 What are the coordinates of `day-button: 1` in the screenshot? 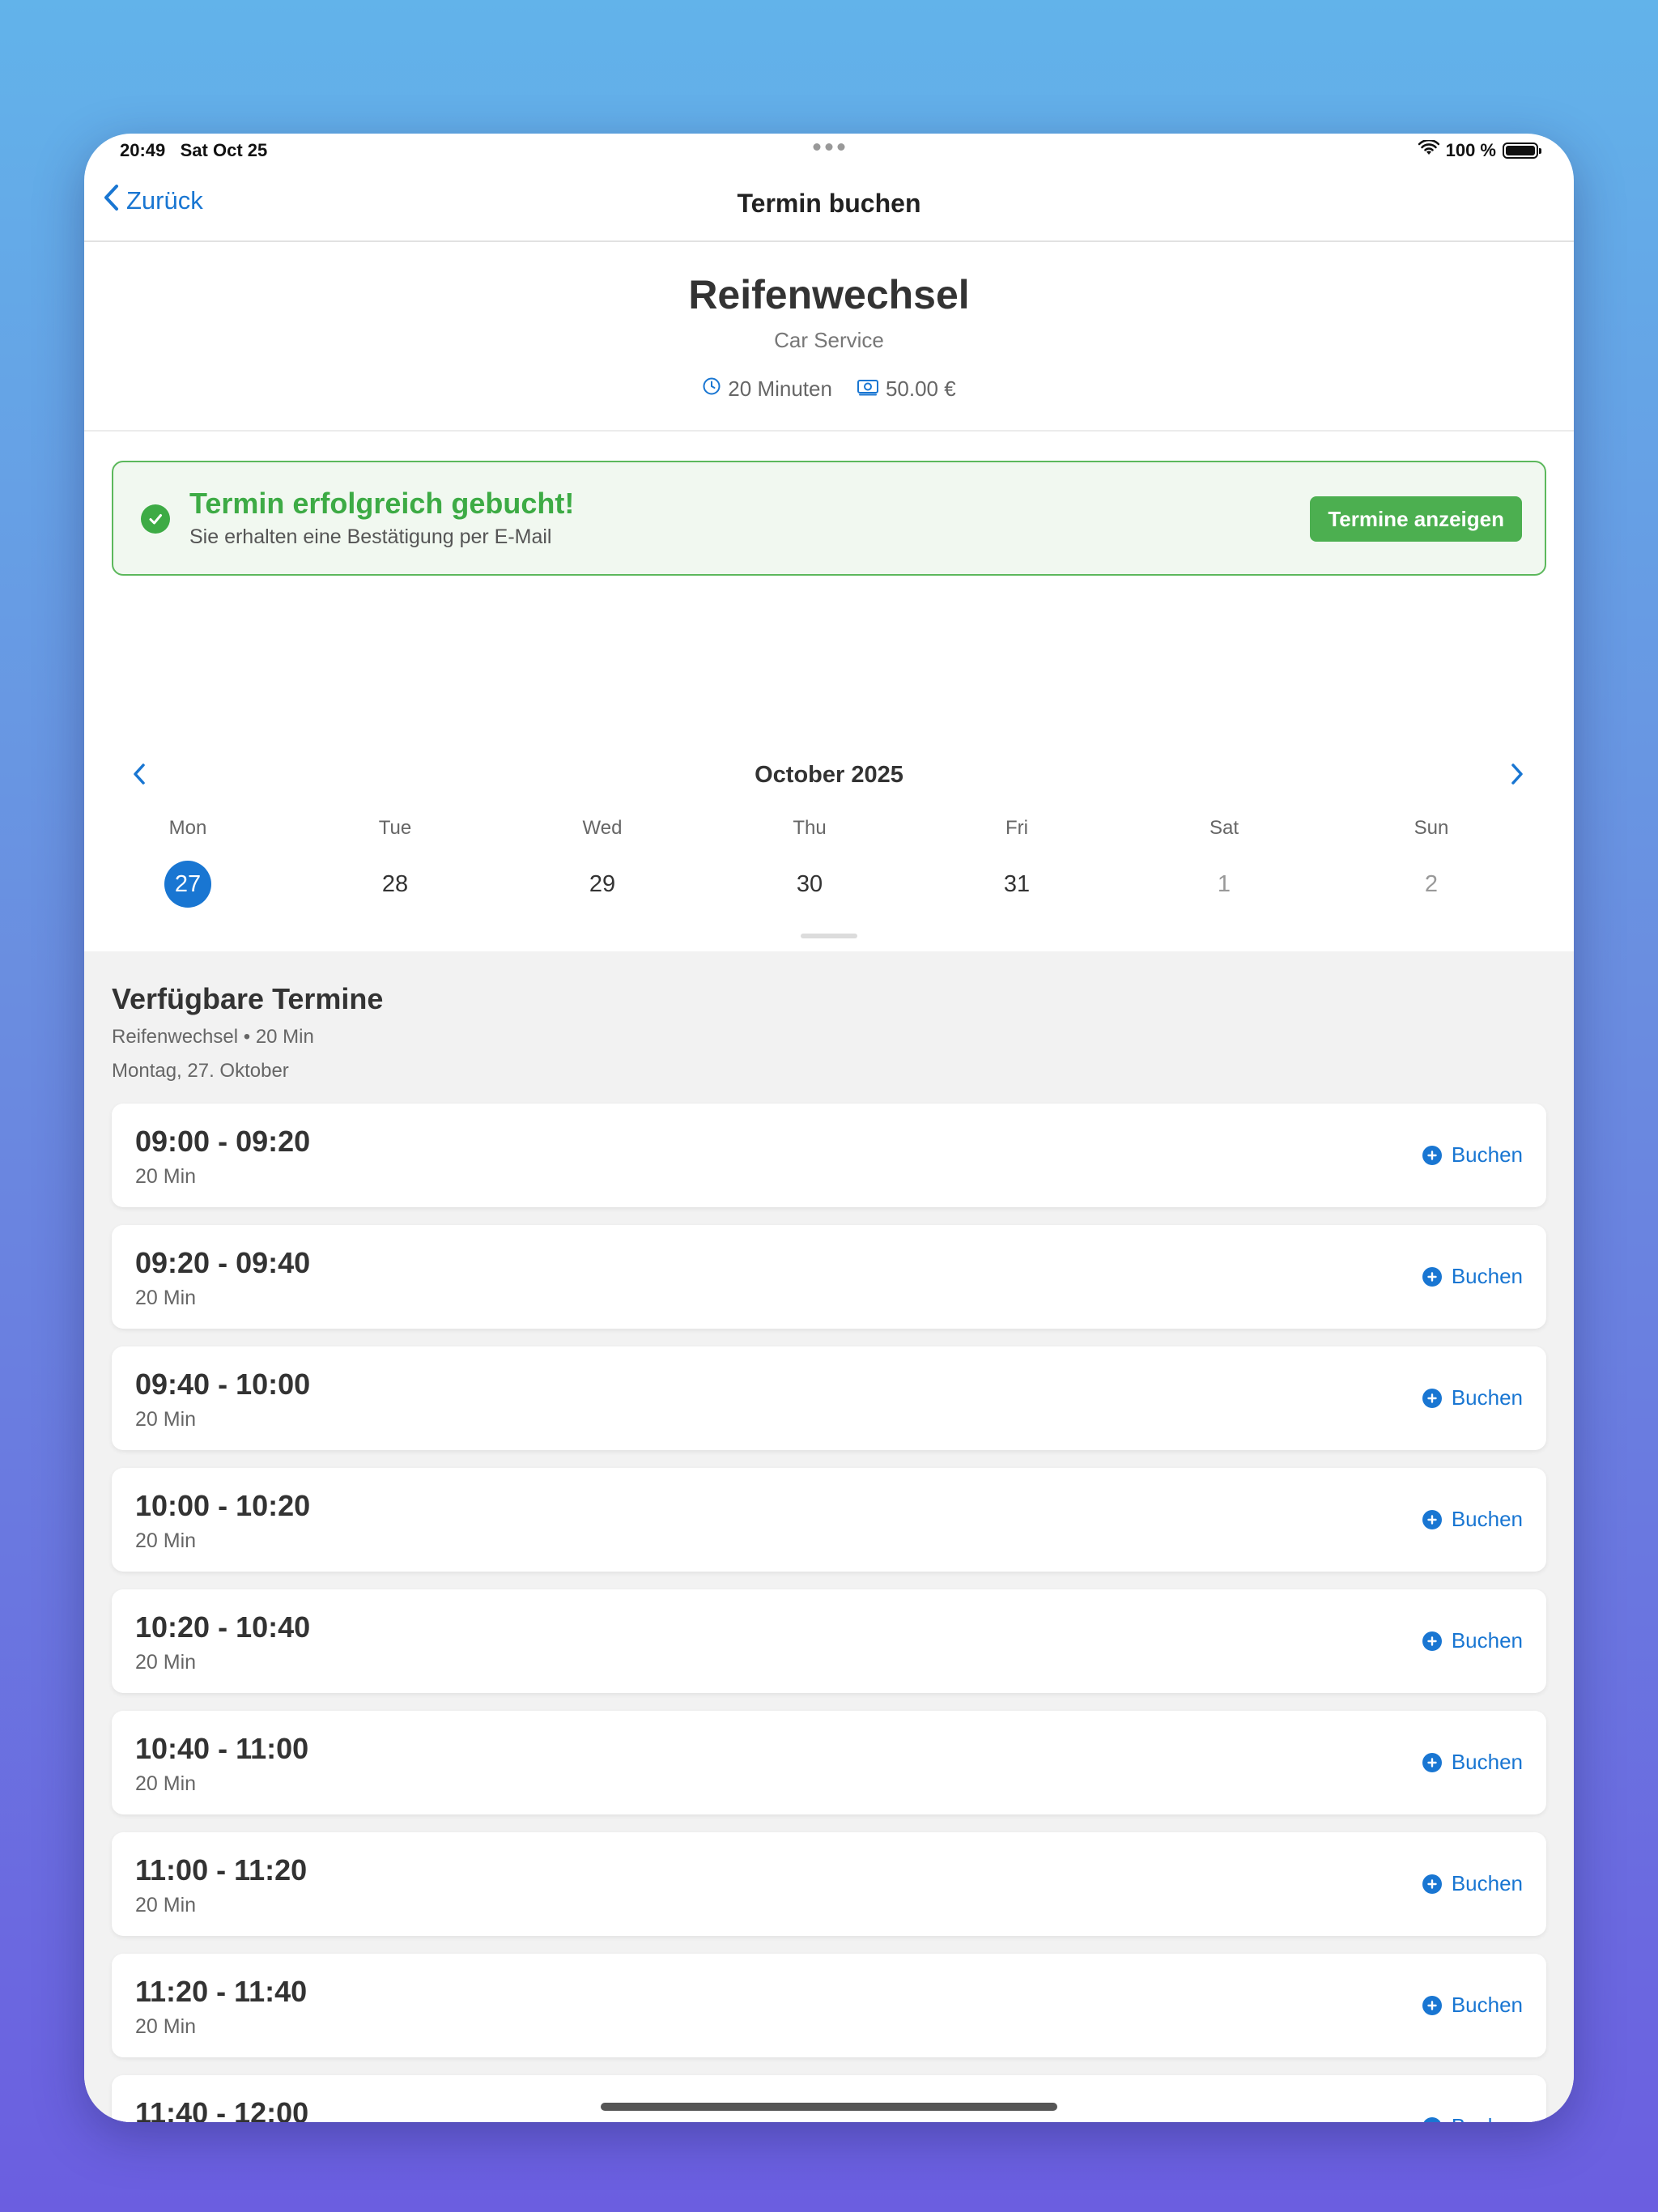 It's located at (1224, 885).